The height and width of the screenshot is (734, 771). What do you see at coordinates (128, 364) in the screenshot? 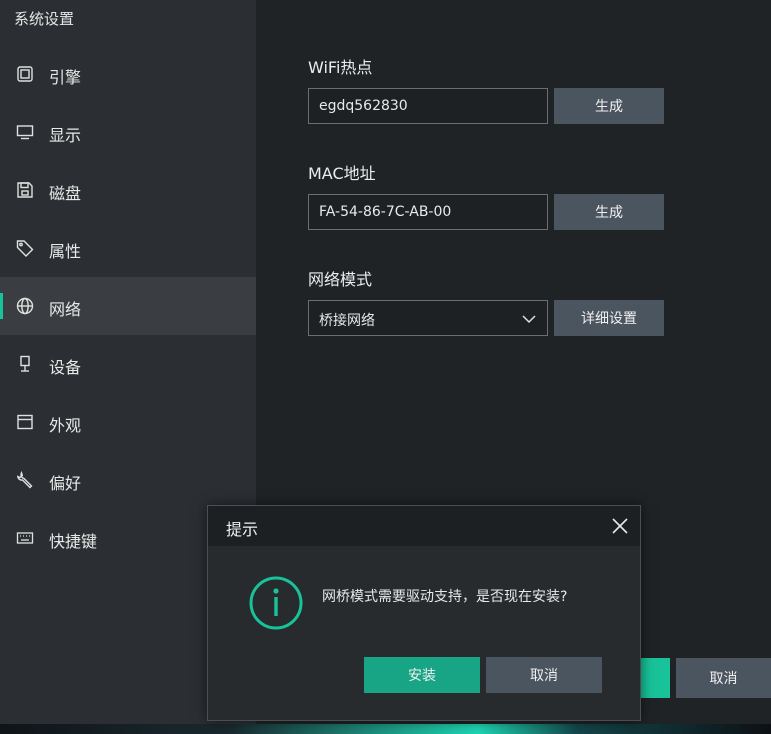
I see `sidebar-item-device: 设备` at bounding box center [128, 364].